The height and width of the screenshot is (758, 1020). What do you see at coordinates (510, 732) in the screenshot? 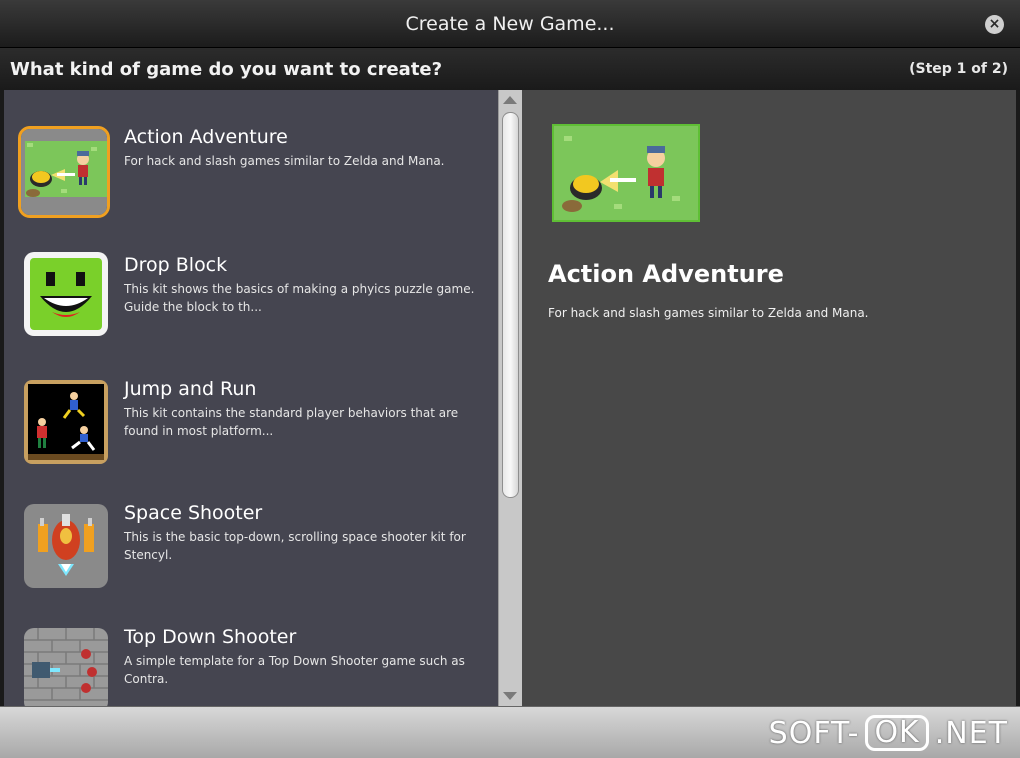
I see `bottom-action-bar: SOFT- OK .NET` at bounding box center [510, 732].